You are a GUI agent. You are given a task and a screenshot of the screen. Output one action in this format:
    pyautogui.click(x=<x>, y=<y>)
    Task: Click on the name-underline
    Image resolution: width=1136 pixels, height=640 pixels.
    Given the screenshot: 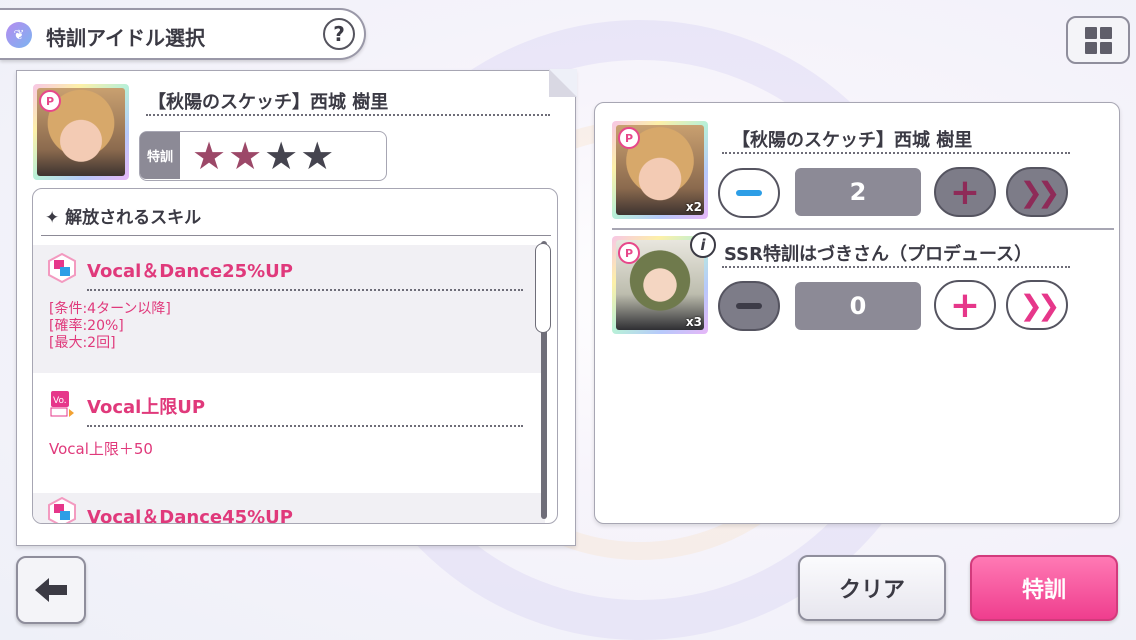 What is the action you would take?
    pyautogui.click(x=348, y=115)
    